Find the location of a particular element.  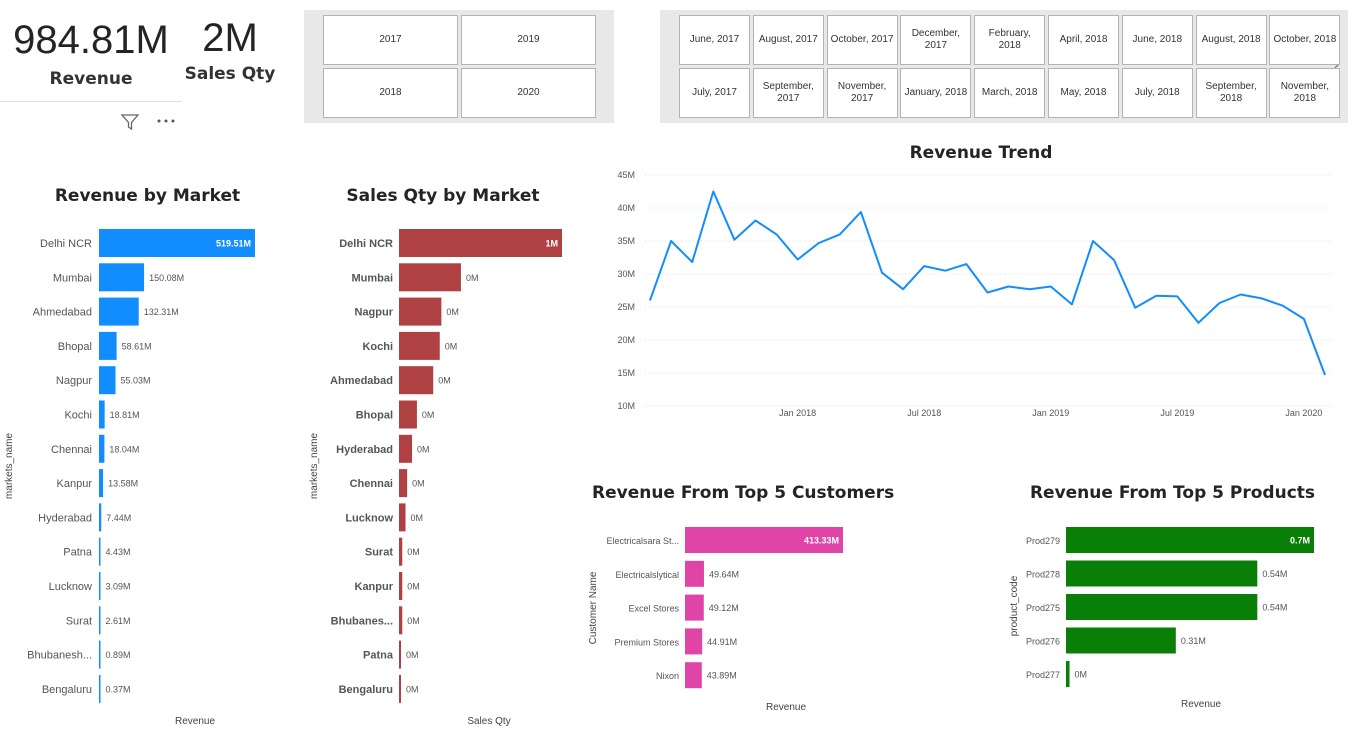

category-label: Bengaluru is located at coordinates (67, 690).